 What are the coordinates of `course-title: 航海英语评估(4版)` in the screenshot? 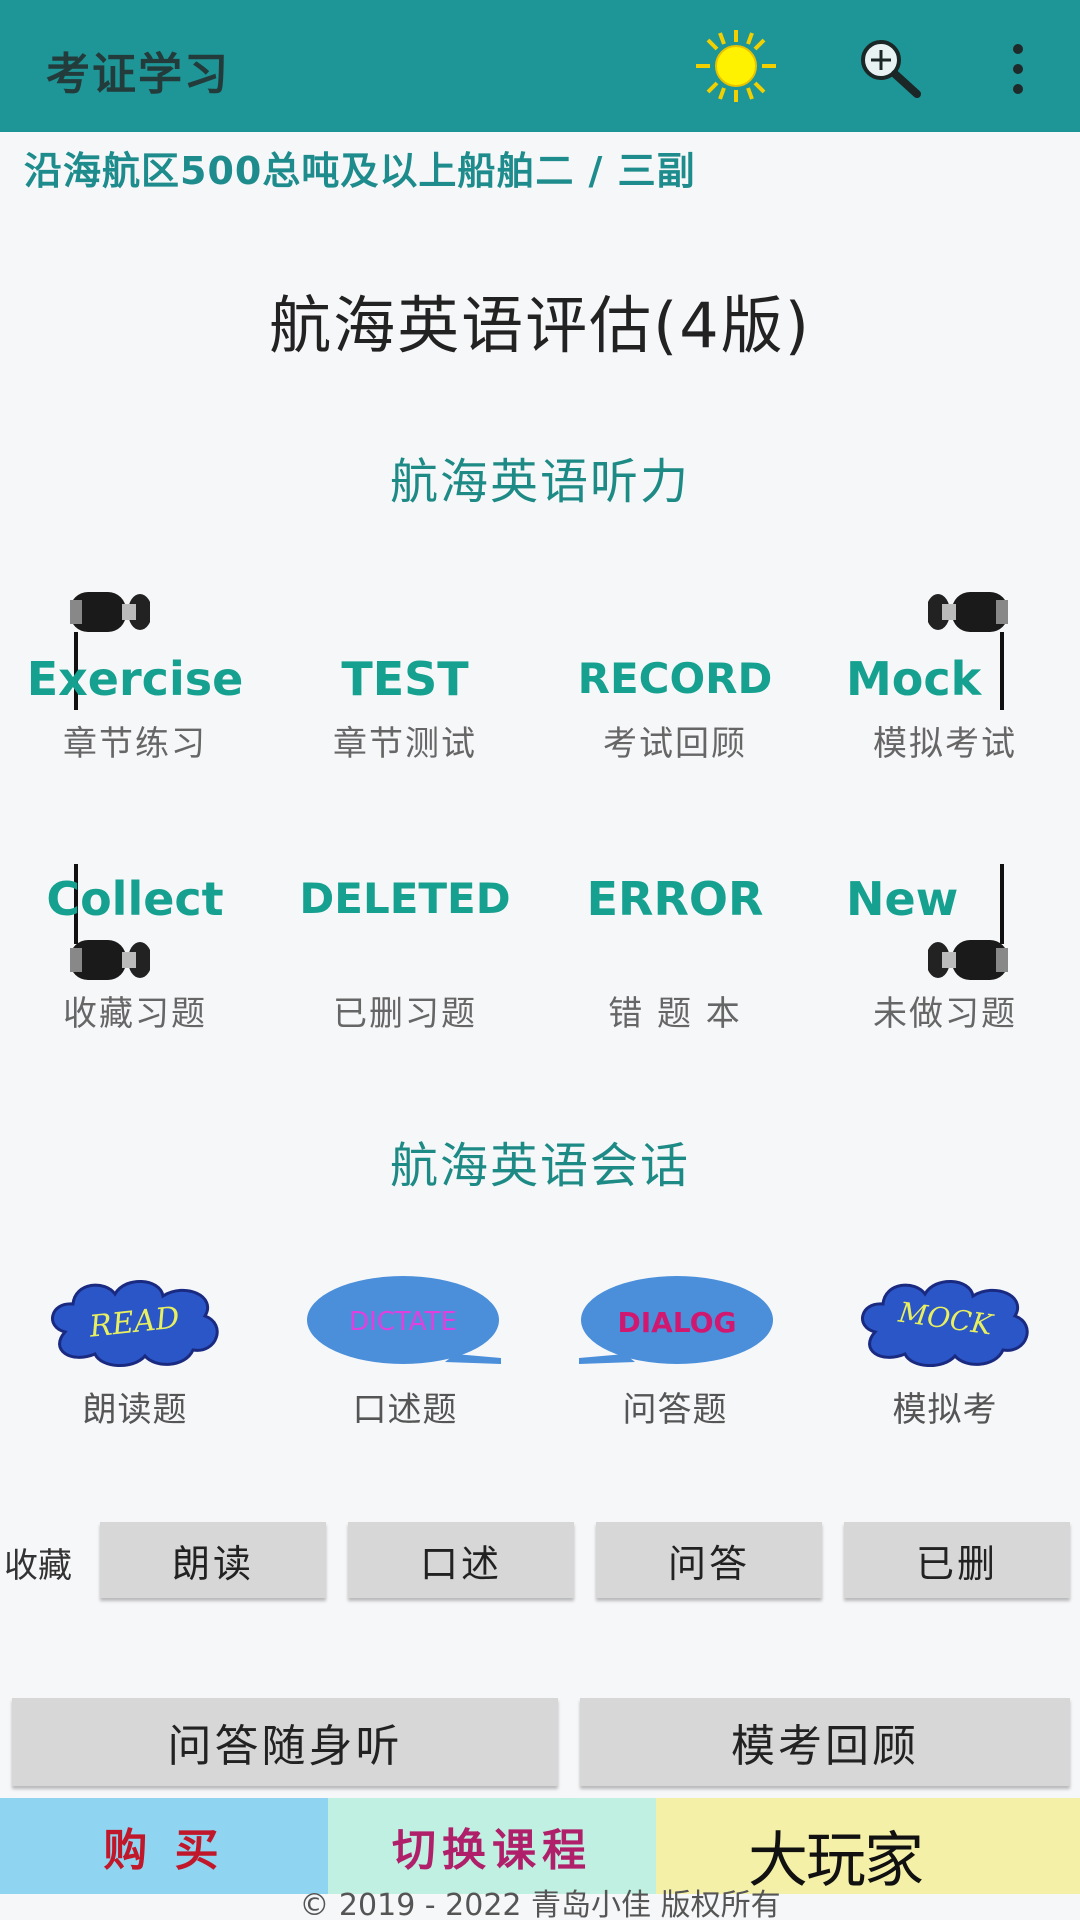 It's located at (540, 325).